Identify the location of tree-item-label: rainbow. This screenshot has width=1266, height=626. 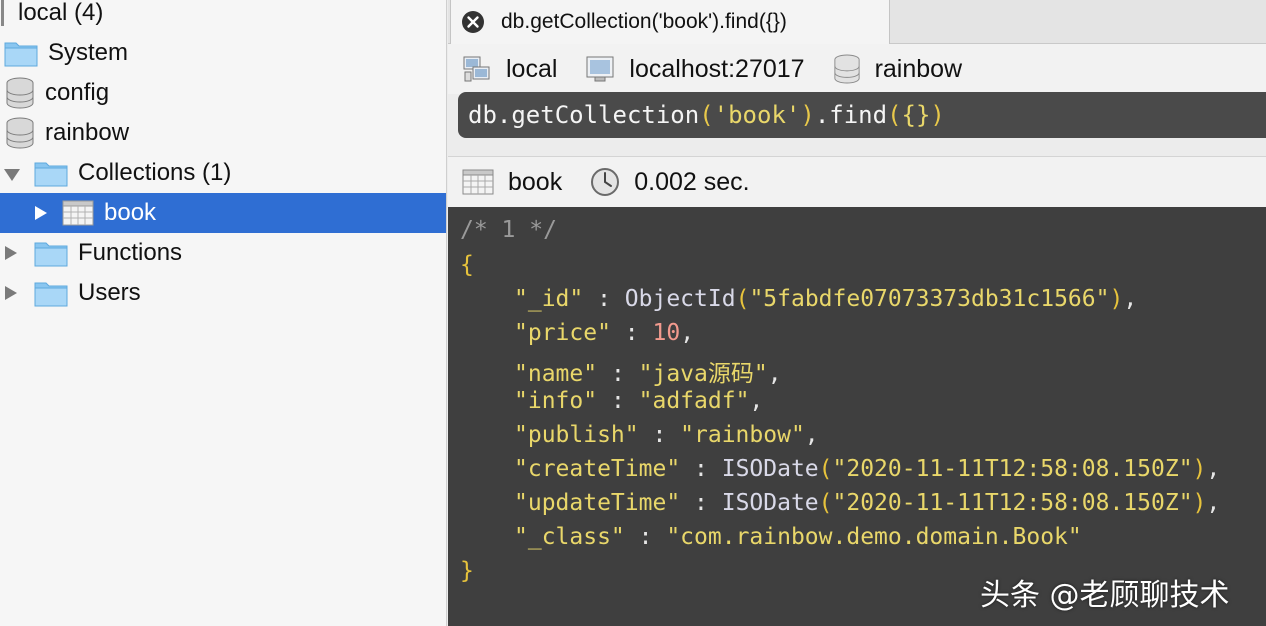
(87, 132).